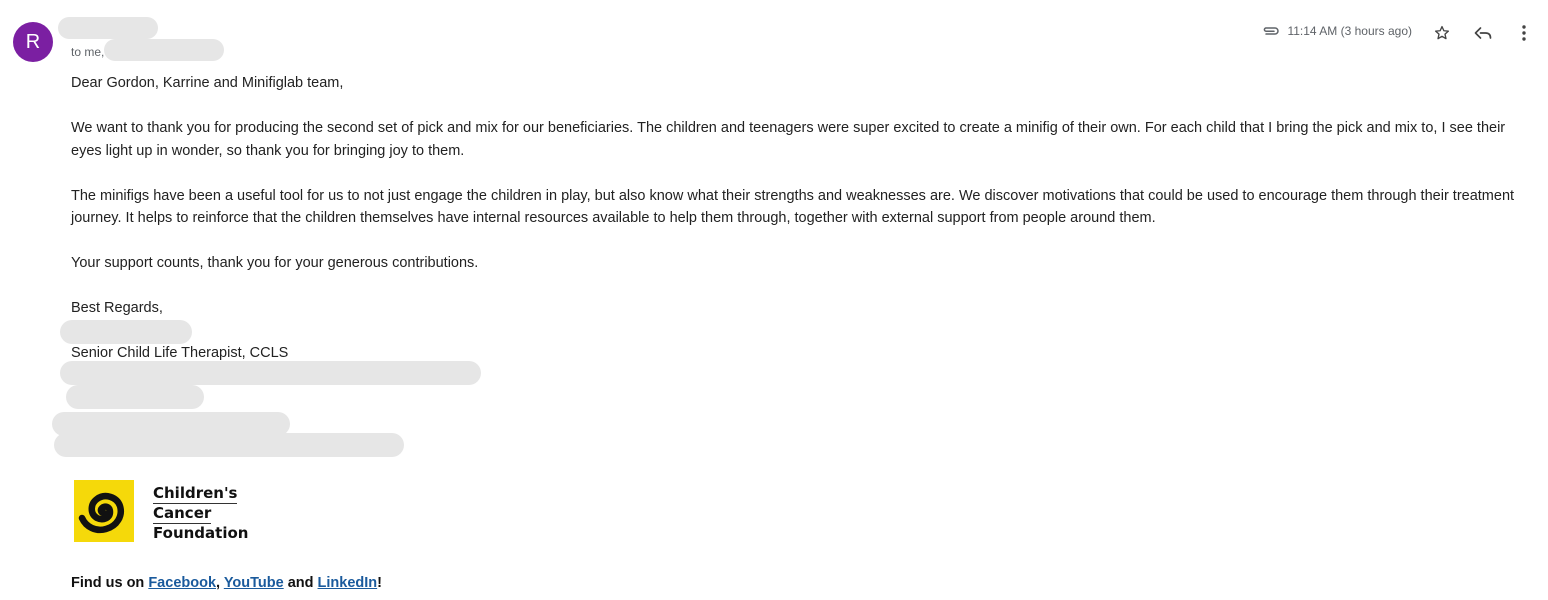  Describe the element at coordinates (164, 50) in the screenshot. I see `redacted-recipients` at that location.